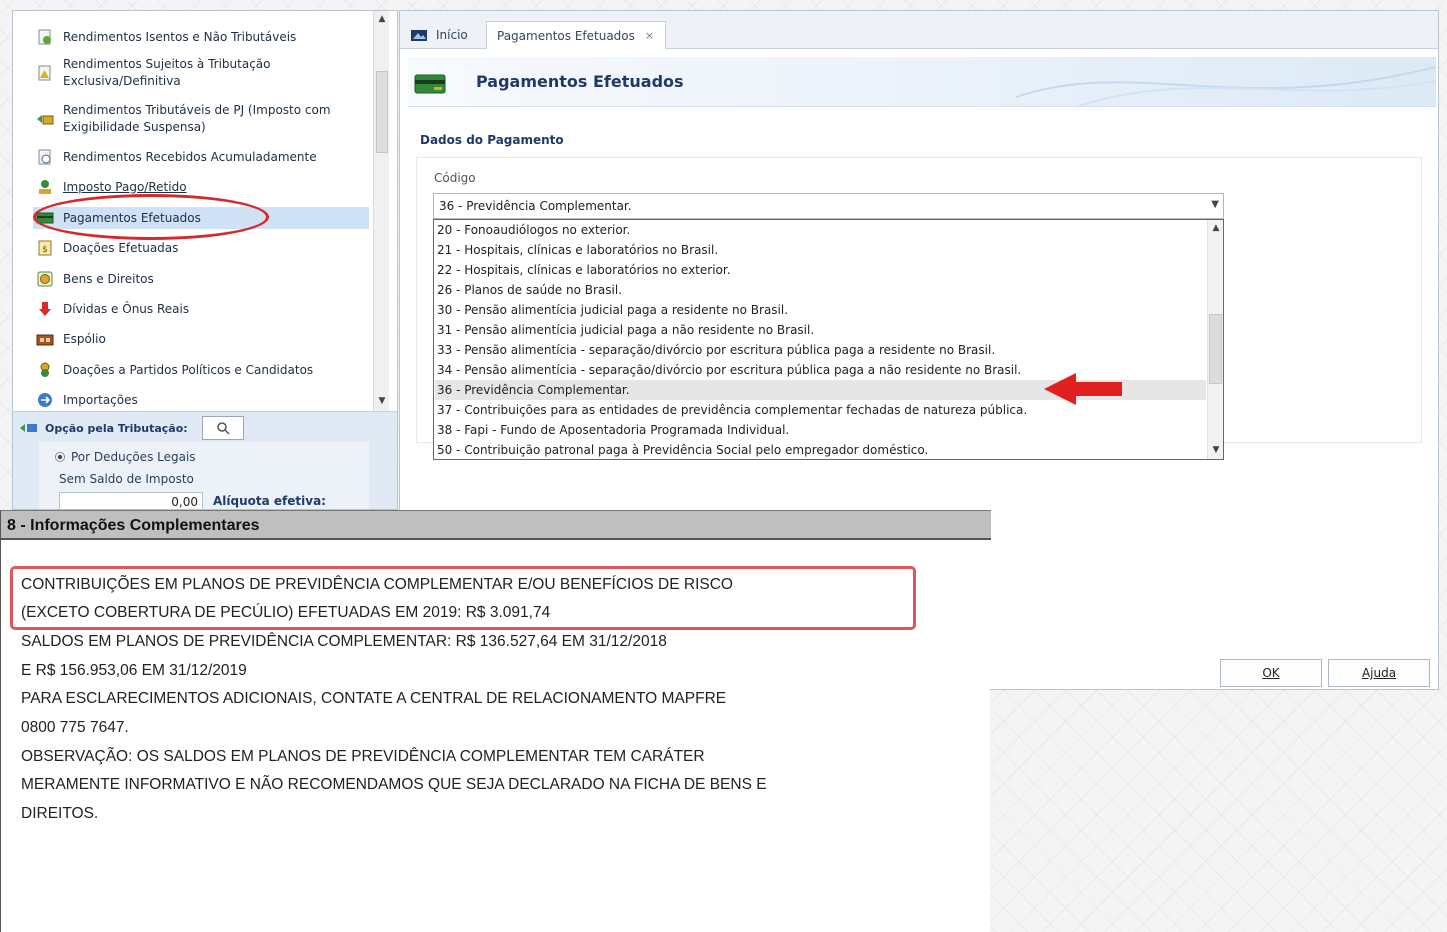 This screenshot has width=1447, height=932. What do you see at coordinates (122, 81) in the screenshot?
I see `nav-label-line2: Exclusiva/Definitiva` at bounding box center [122, 81].